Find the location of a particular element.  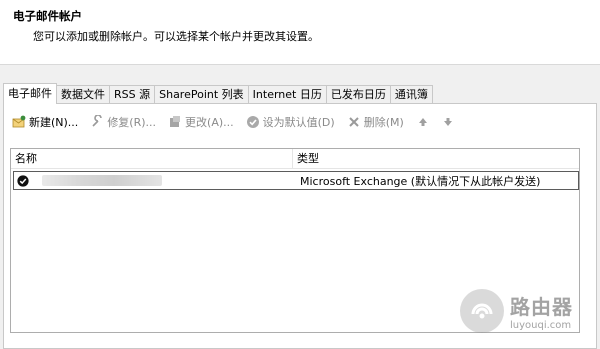

tab-data-files: 数据文件 is located at coordinates (83, 94).